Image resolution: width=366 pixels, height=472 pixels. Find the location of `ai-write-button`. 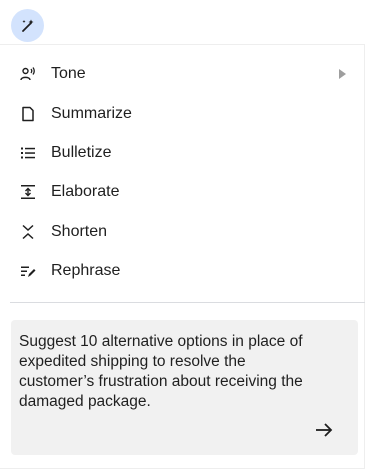

ai-write-button is located at coordinates (27, 25).